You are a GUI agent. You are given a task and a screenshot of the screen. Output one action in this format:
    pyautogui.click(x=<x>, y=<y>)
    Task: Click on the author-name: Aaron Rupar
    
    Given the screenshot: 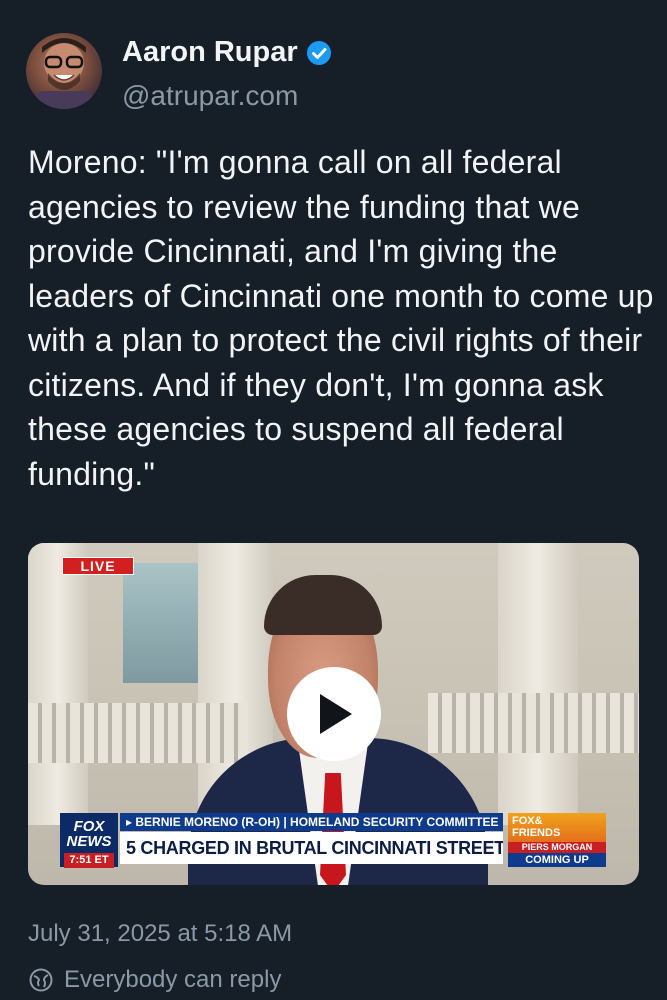 What is the action you would take?
    pyautogui.click(x=227, y=52)
    